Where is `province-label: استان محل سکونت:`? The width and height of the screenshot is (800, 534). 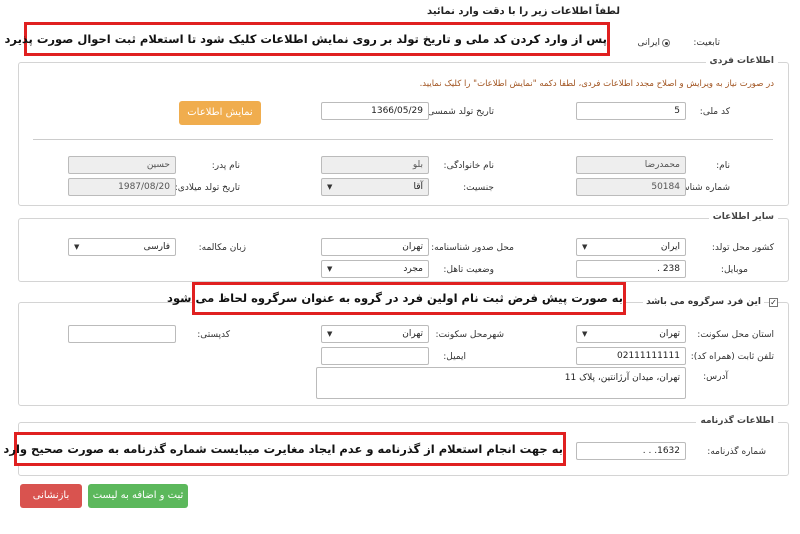
province-label: استان محل سکونت: is located at coordinates (735, 335).